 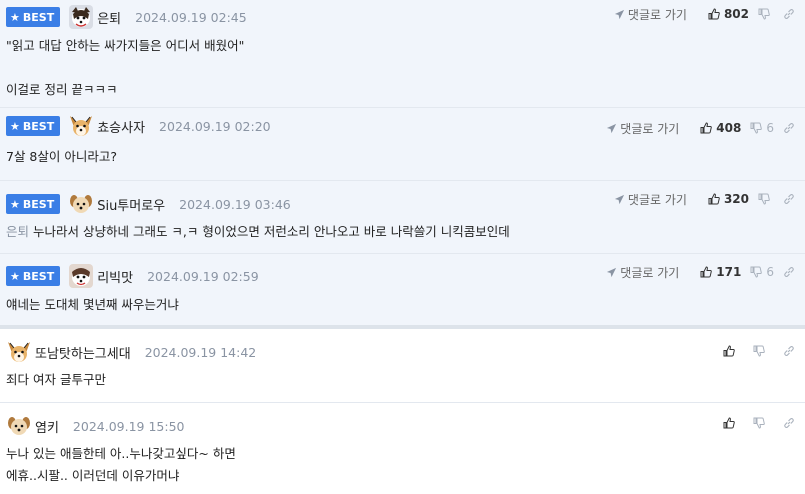 I want to click on nickname: 은퇴, so click(x=109, y=17).